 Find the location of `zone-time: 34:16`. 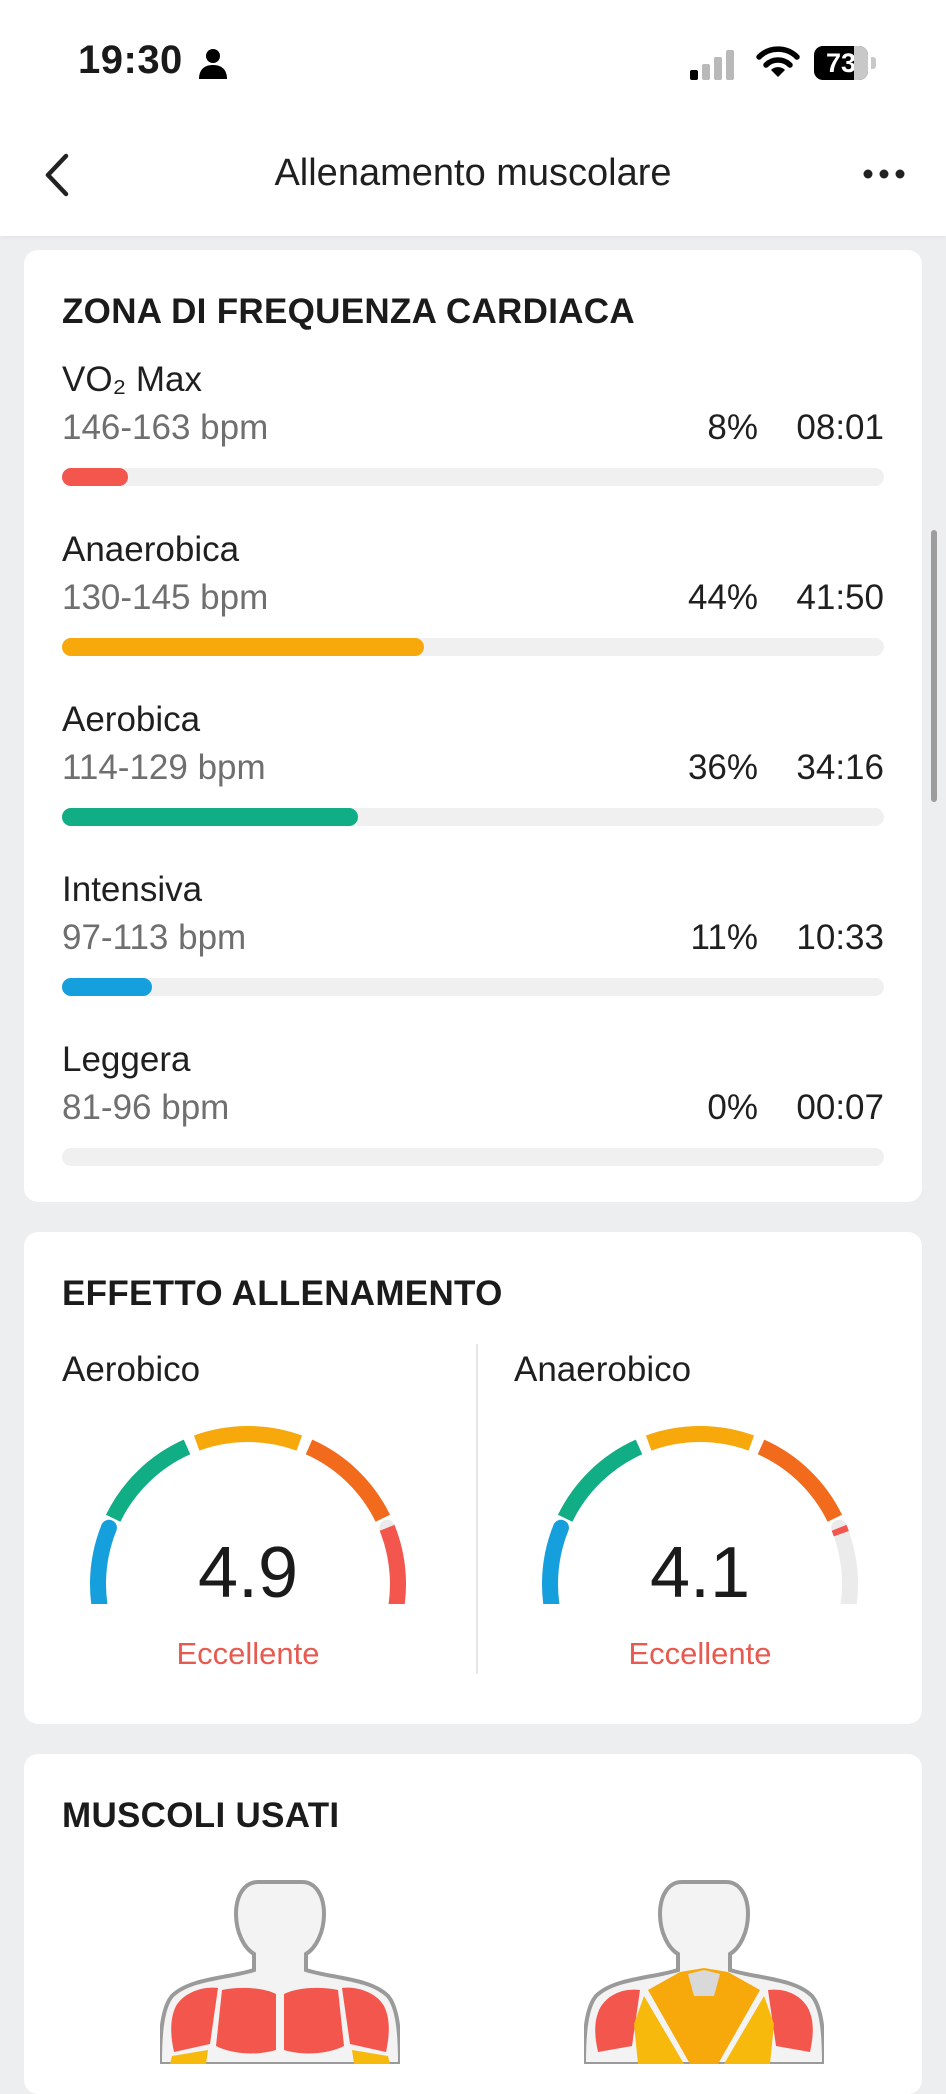

zone-time: 34:16 is located at coordinates (840, 767).